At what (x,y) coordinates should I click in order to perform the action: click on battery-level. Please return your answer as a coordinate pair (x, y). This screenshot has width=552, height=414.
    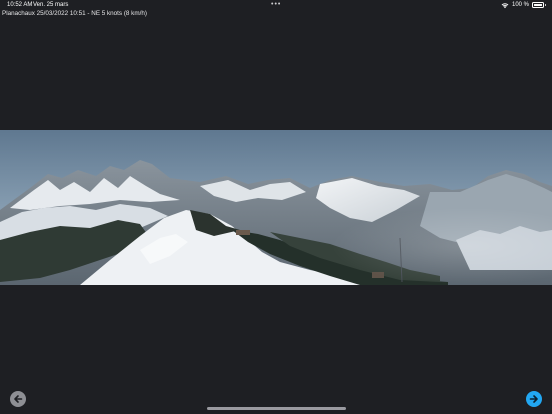
    Looking at the image, I should click on (538, 5).